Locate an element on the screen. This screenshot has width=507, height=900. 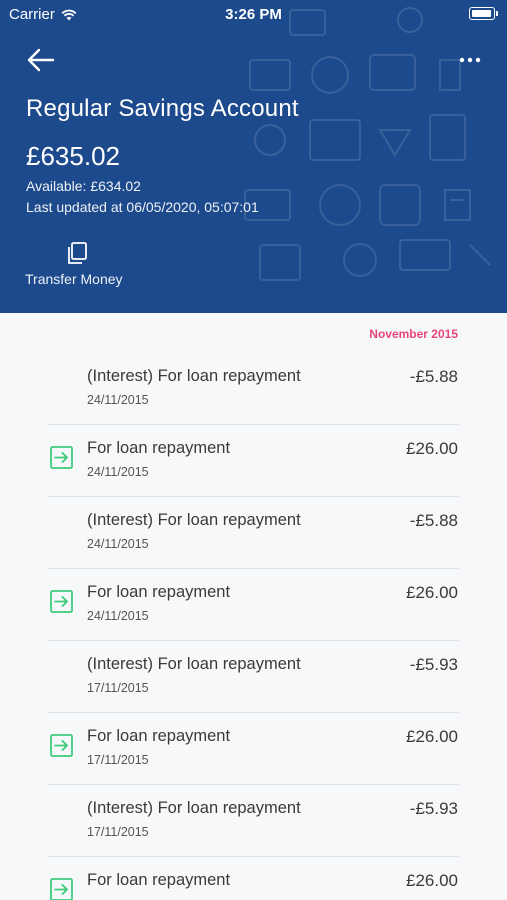
more-options-button is located at coordinates (470, 60).